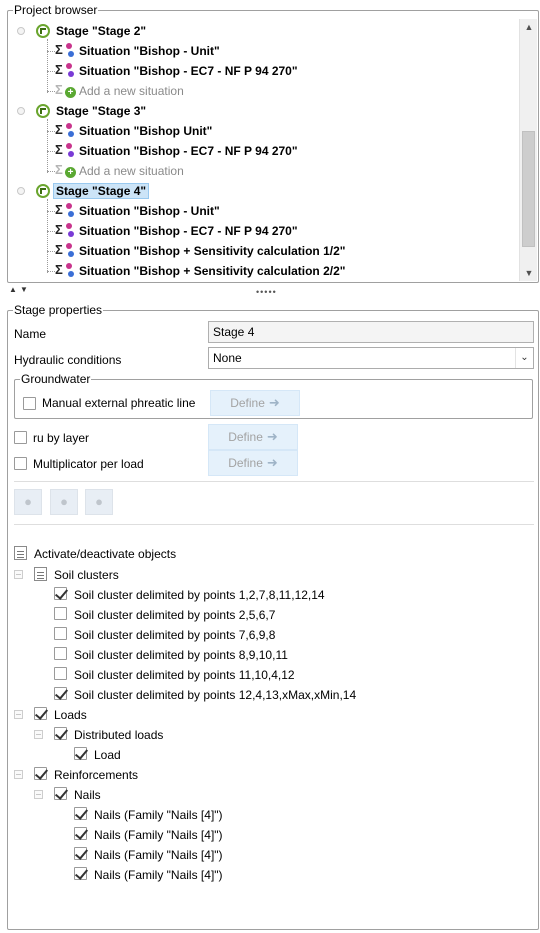  I want to click on action-icon-button-1: ●, so click(28, 502).